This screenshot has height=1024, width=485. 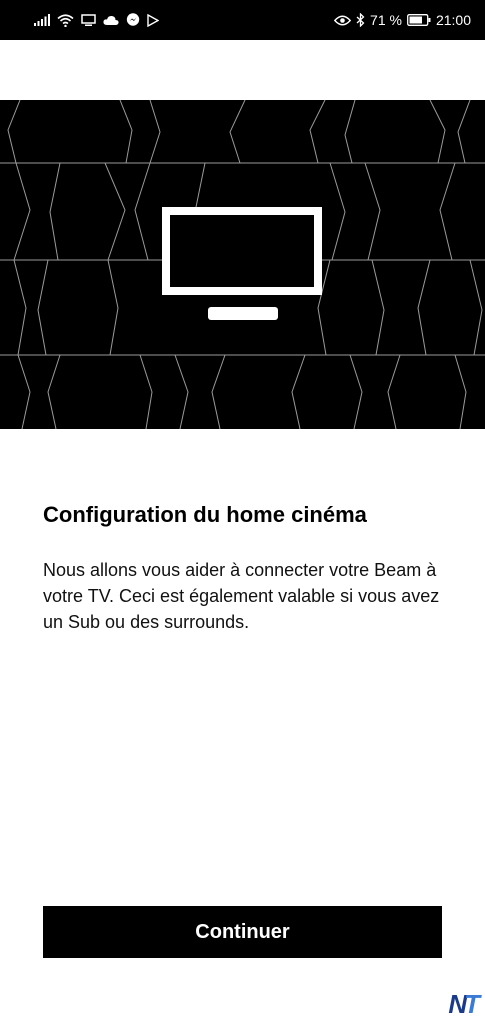 What do you see at coordinates (42, 20) in the screenshot?
I see `signal-icon` at bounding box center [42, 20].